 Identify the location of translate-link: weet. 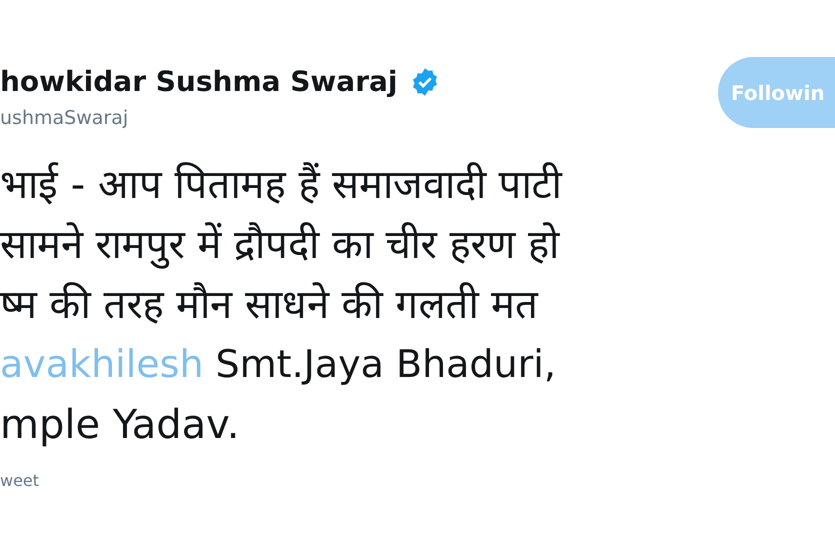
(20, 480).